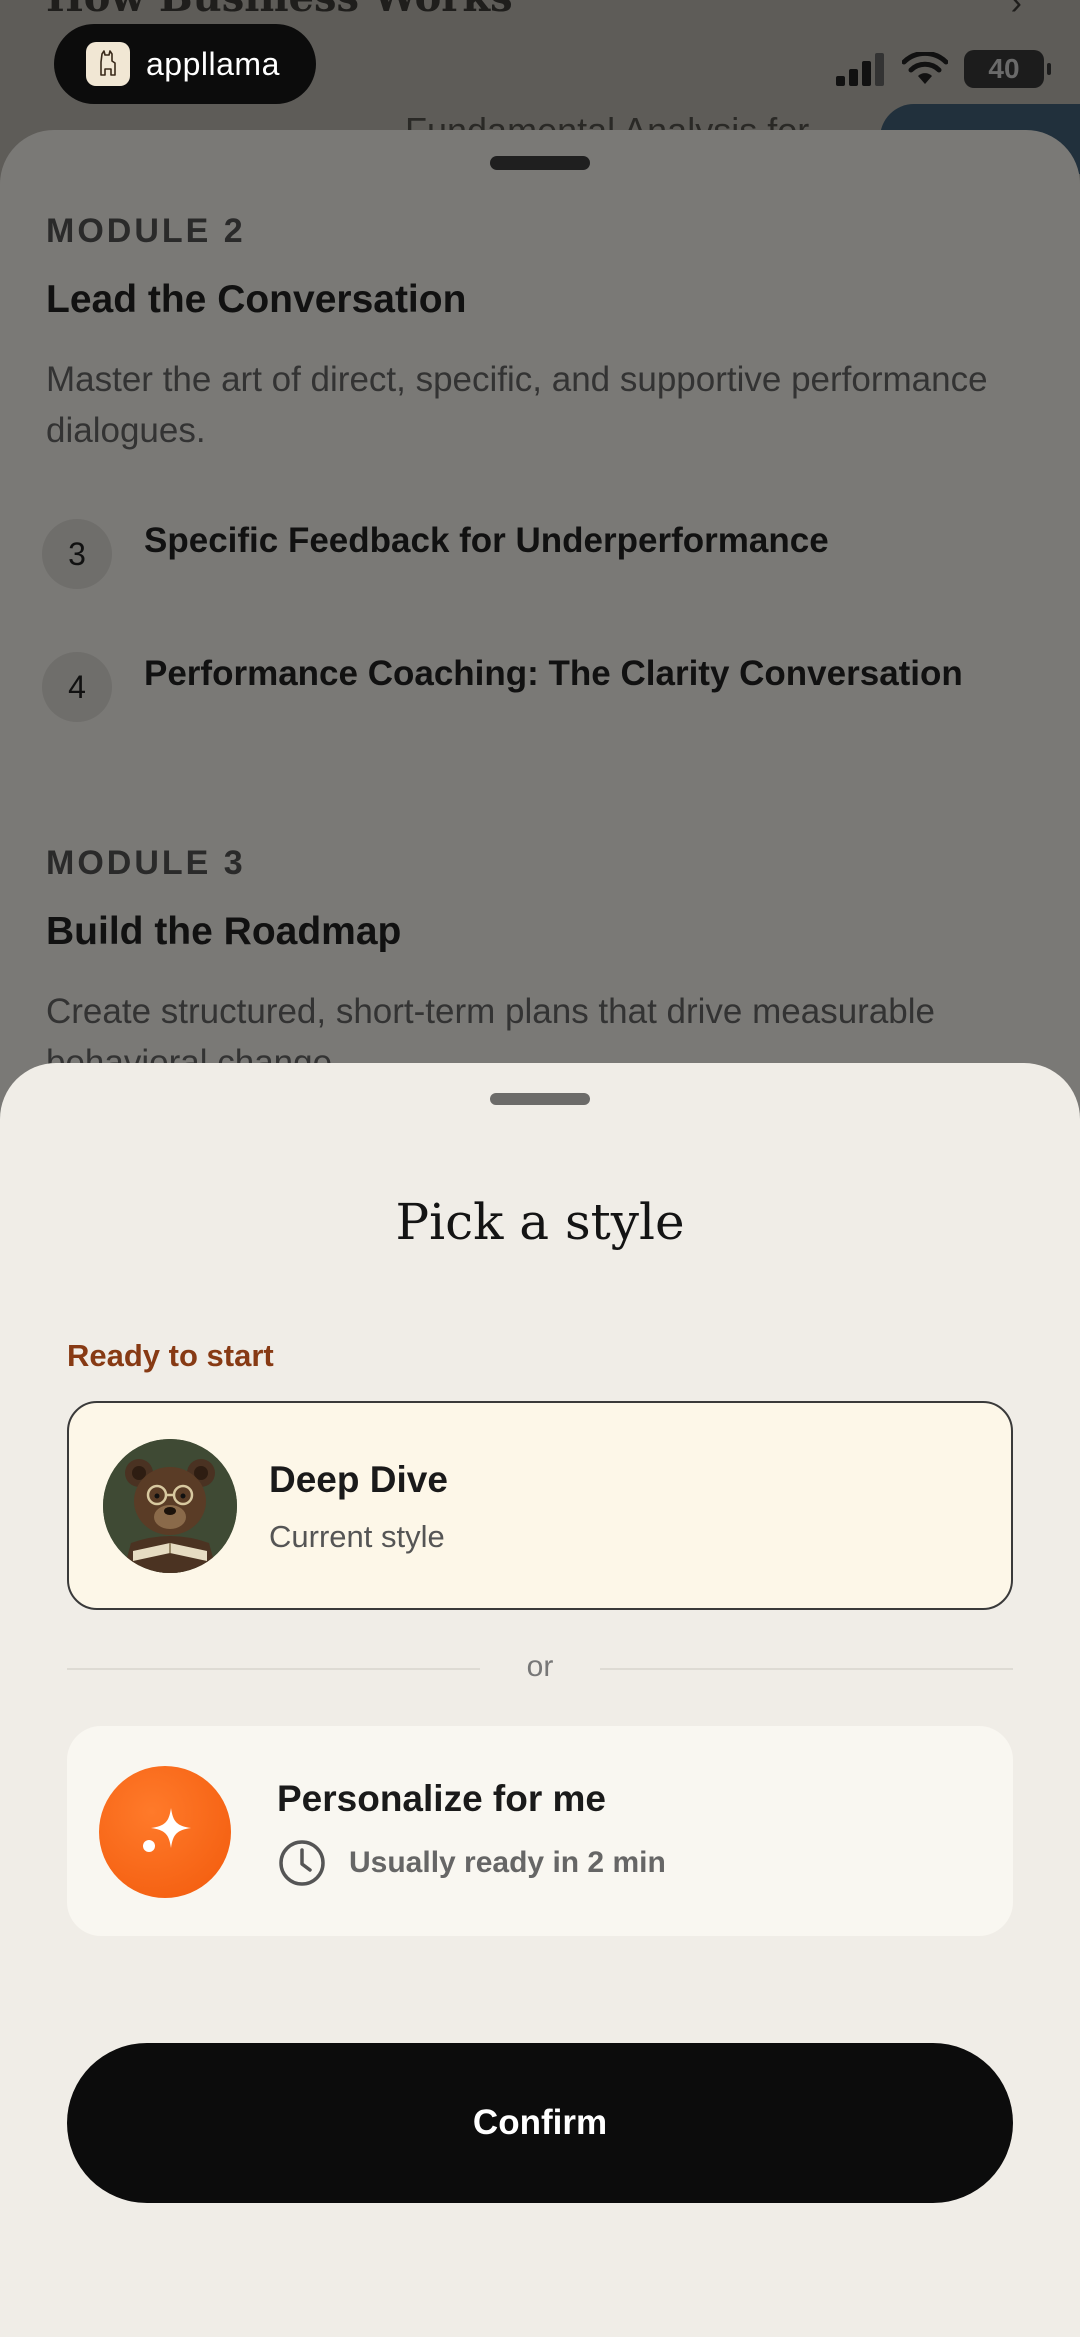 This screenshot has height=2337, width=1080. Describe the element at coordinates (146, 231) in the screenshot. I see `module-label: MODULE 2` at that location.